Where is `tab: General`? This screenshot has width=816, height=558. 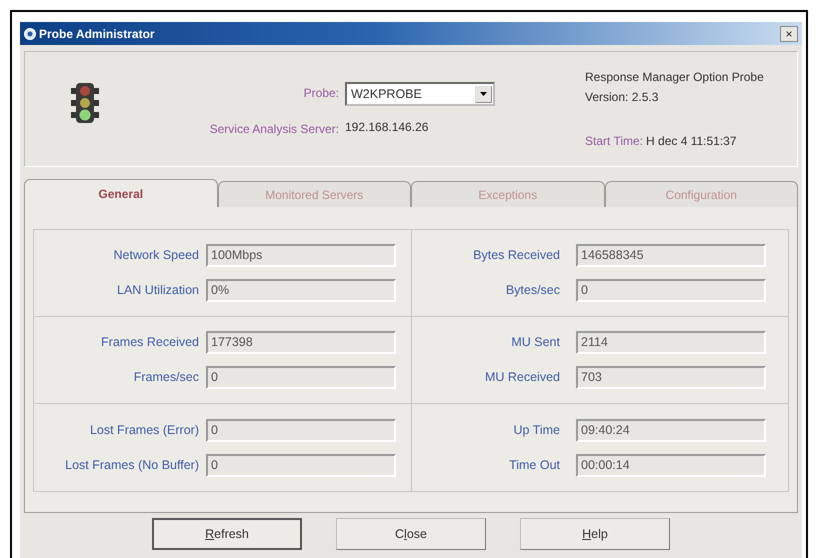
tab: General is located at coordinates (121, 193).